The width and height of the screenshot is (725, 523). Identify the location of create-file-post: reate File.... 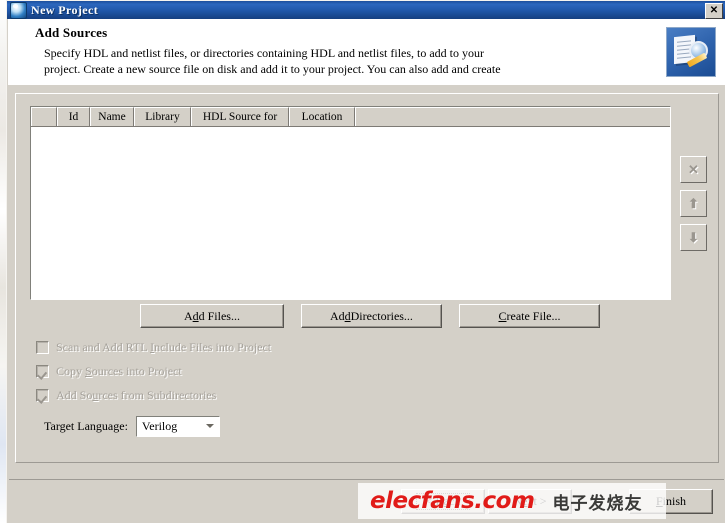
(533, 315).